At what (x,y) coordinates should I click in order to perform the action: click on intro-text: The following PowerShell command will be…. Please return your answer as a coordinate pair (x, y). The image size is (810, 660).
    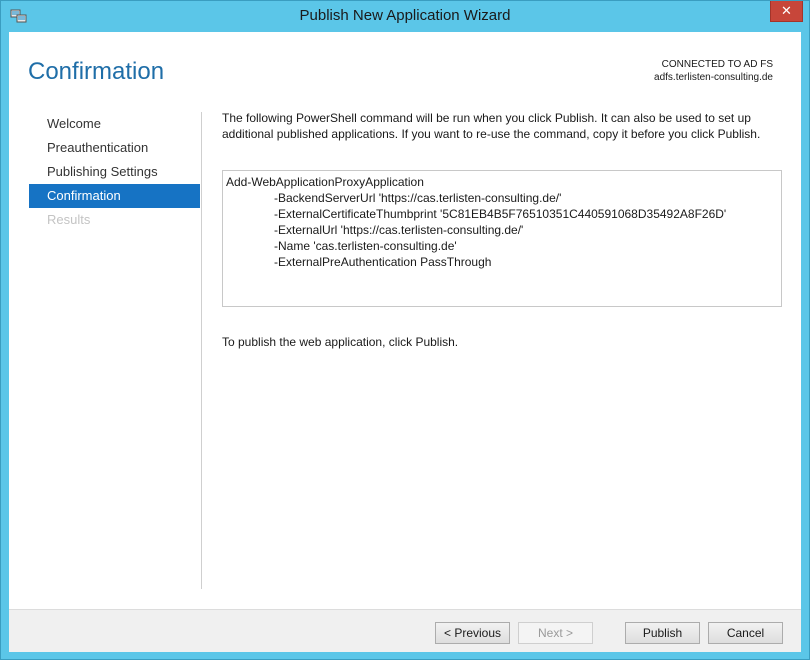
    Looking at the image, I should click on (491, 126).